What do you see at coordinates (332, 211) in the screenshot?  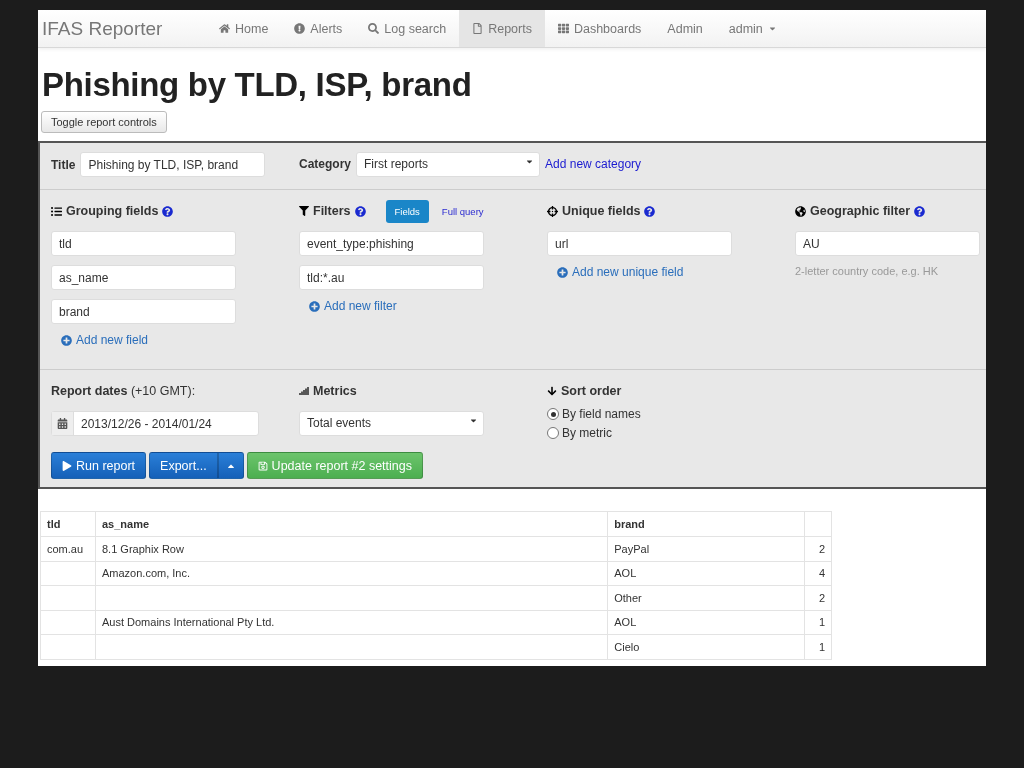 I see `section-heading: Filters` at bounding box center [332, 211].